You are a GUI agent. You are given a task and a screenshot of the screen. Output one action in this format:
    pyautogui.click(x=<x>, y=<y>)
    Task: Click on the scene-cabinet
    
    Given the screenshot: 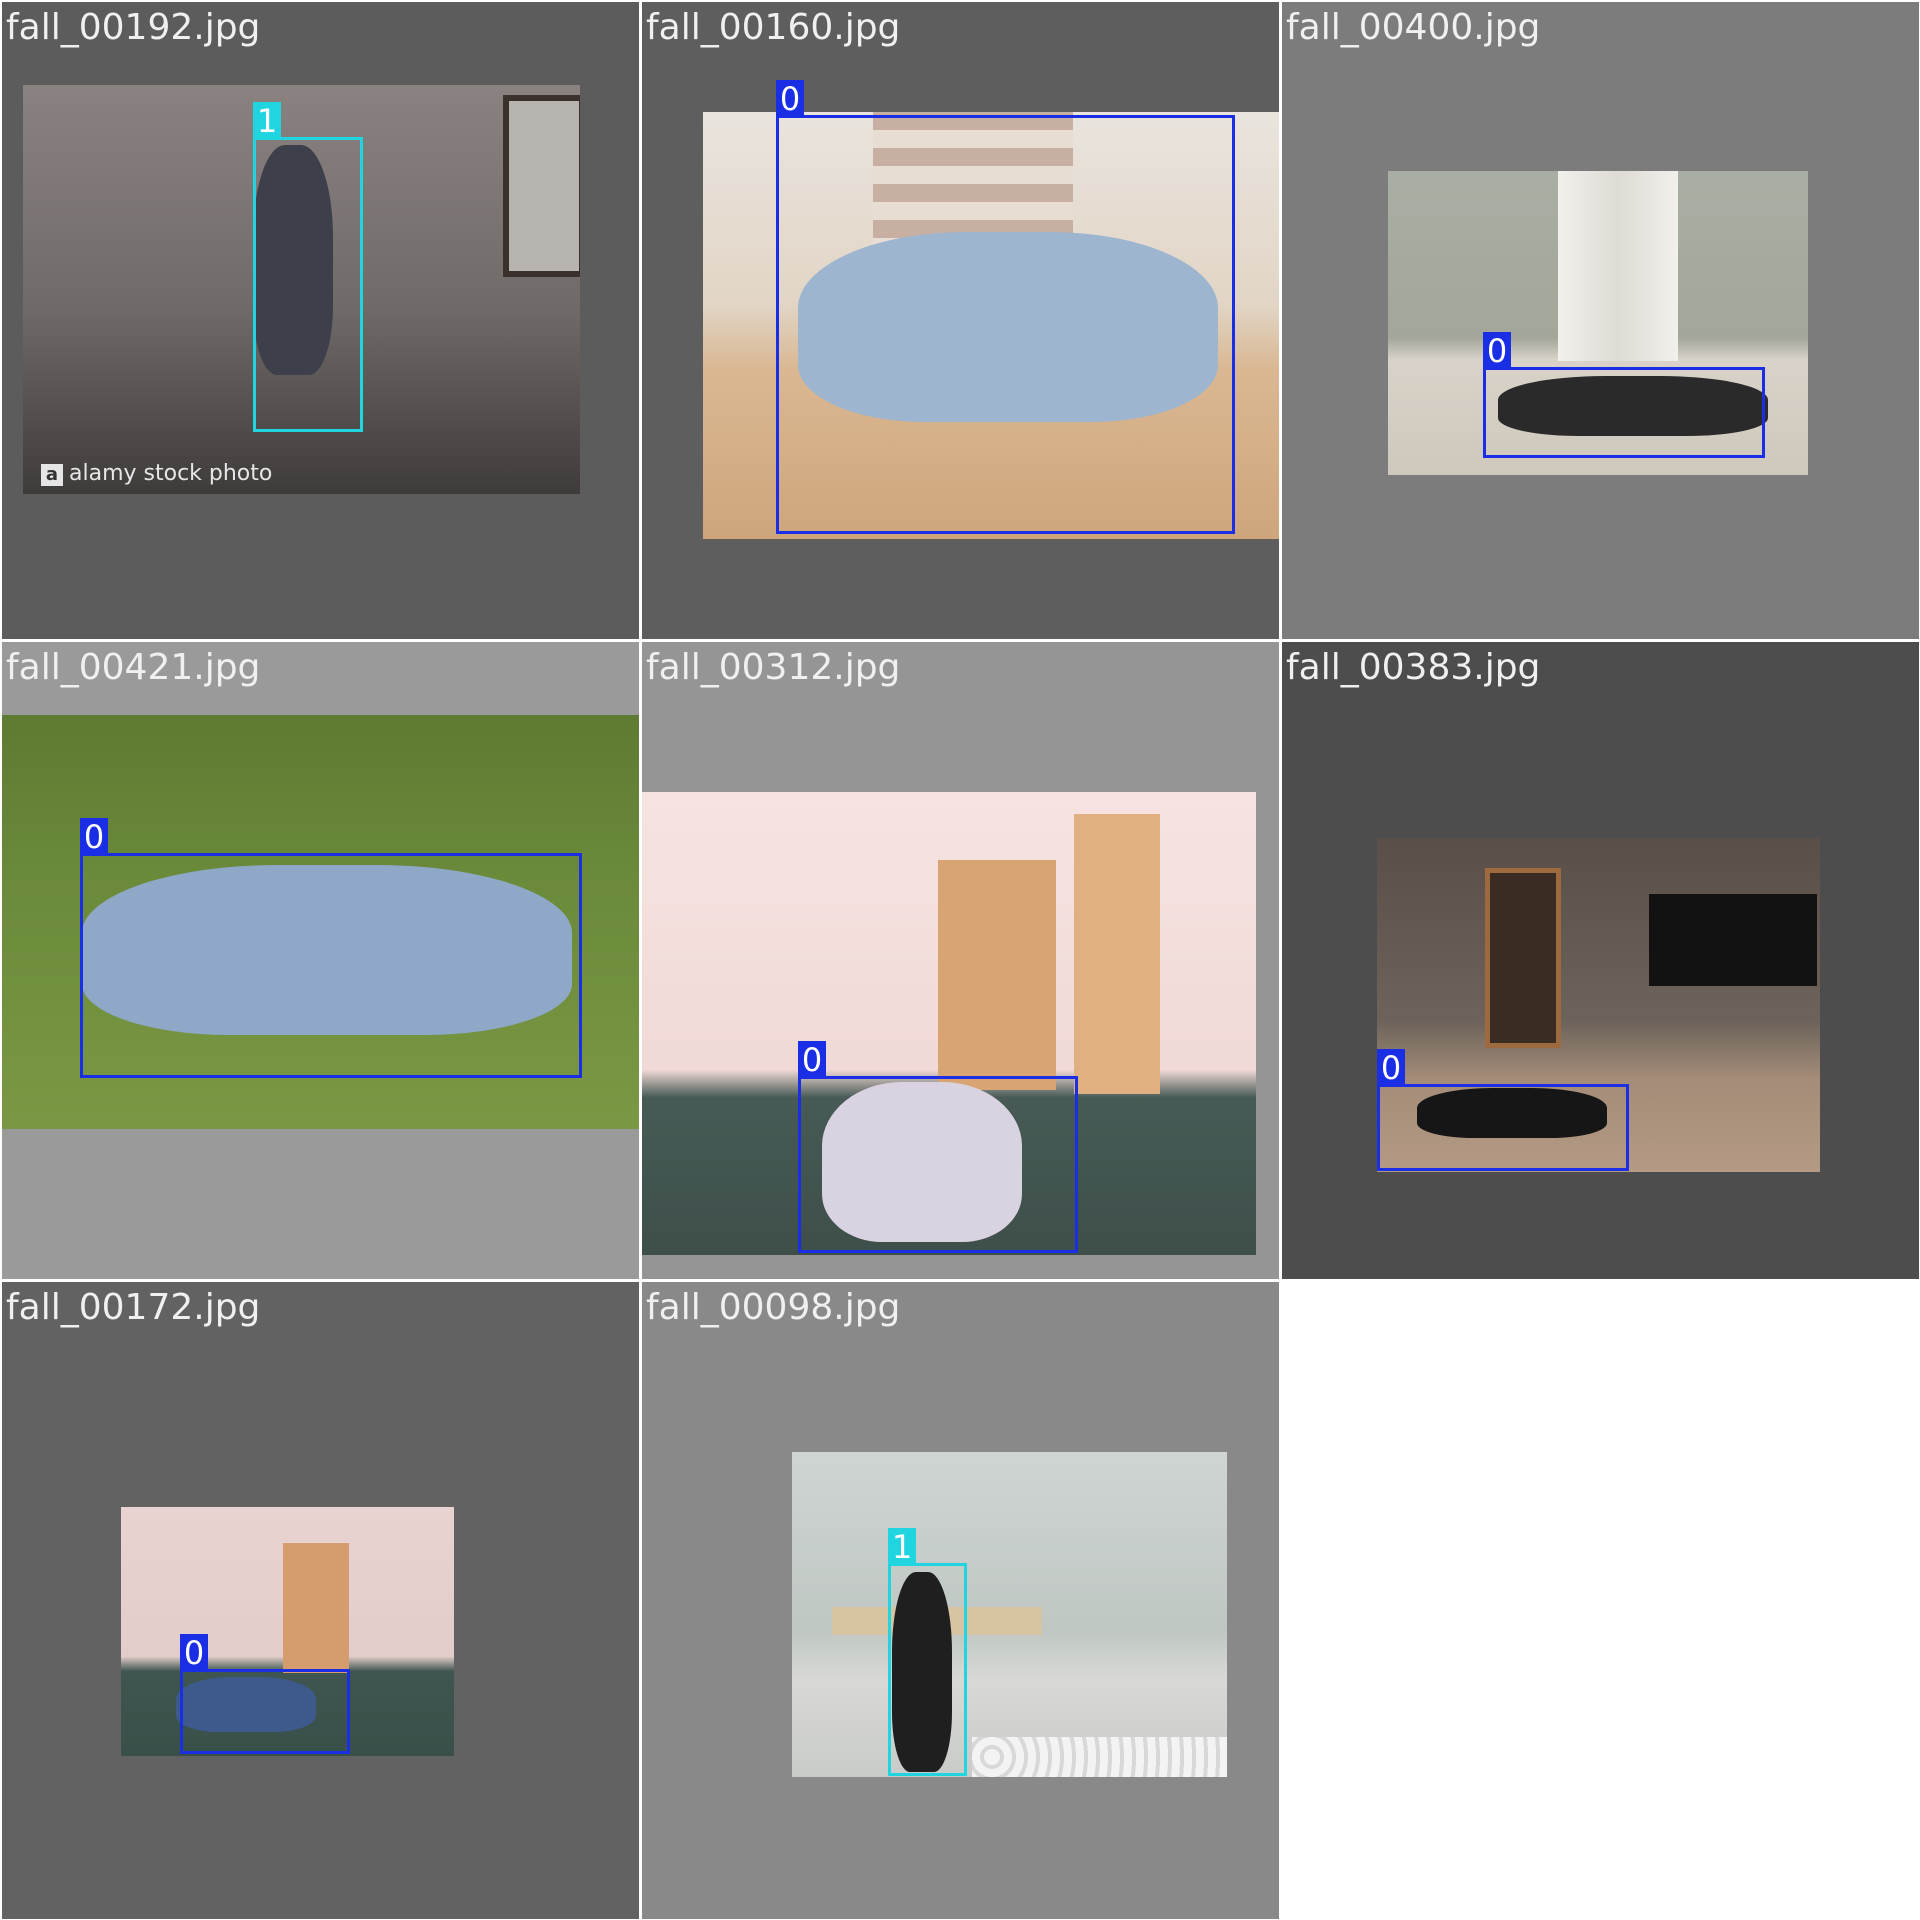 What is the action you would take?
    pyautogui.click(x=1117, y=954)
    